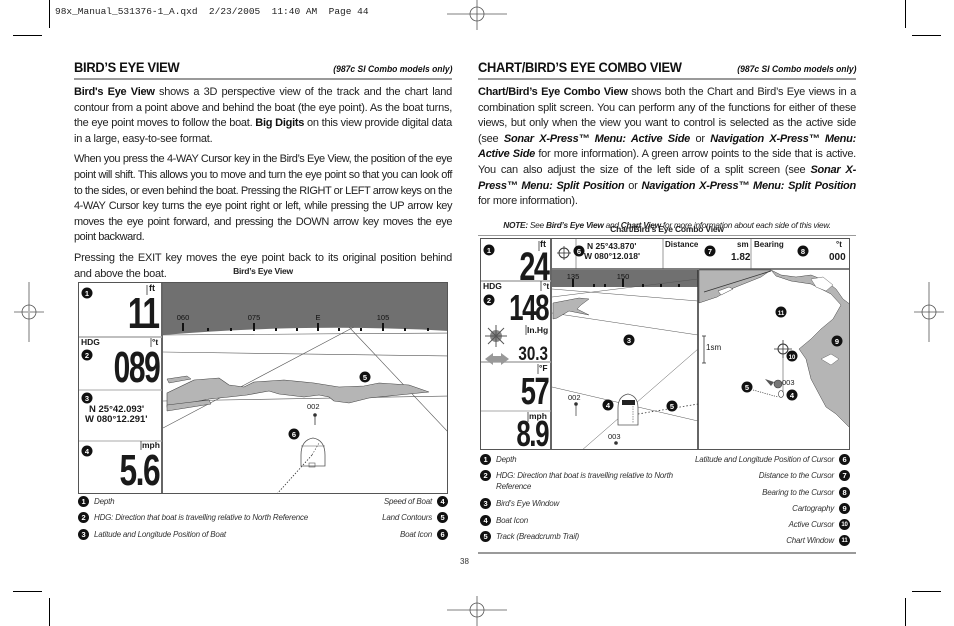  What do you see at coordinates (534, 392) in the screenshot?
I see `temp-value: 57` at bounding box center [534, 392].